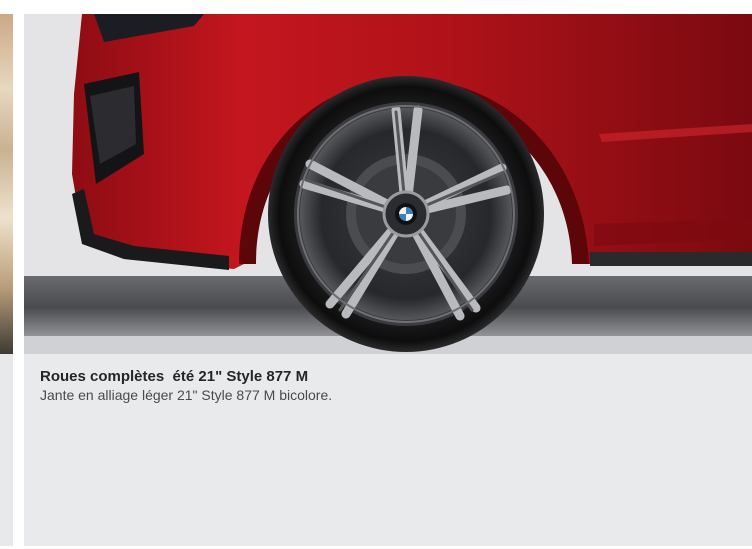 The image size is (752, 549). What do you see at coordinates (6, 184) in the screenshot?
I see `previous-card-image` at bounding box center [6, 184].